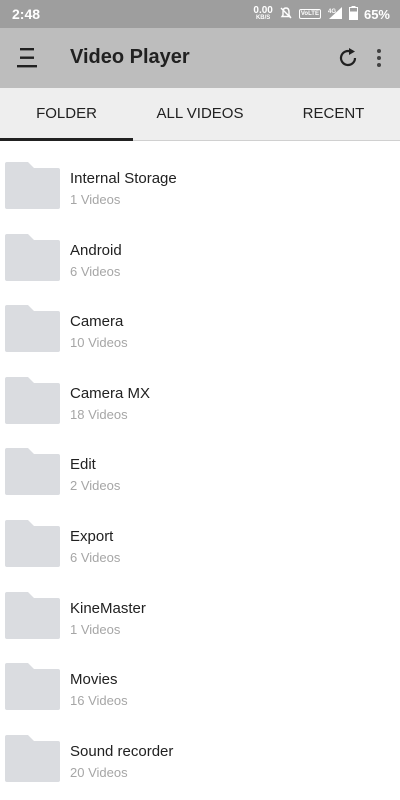  I want to click on network-speed: 0.00 KB/S, so click(263, 13).